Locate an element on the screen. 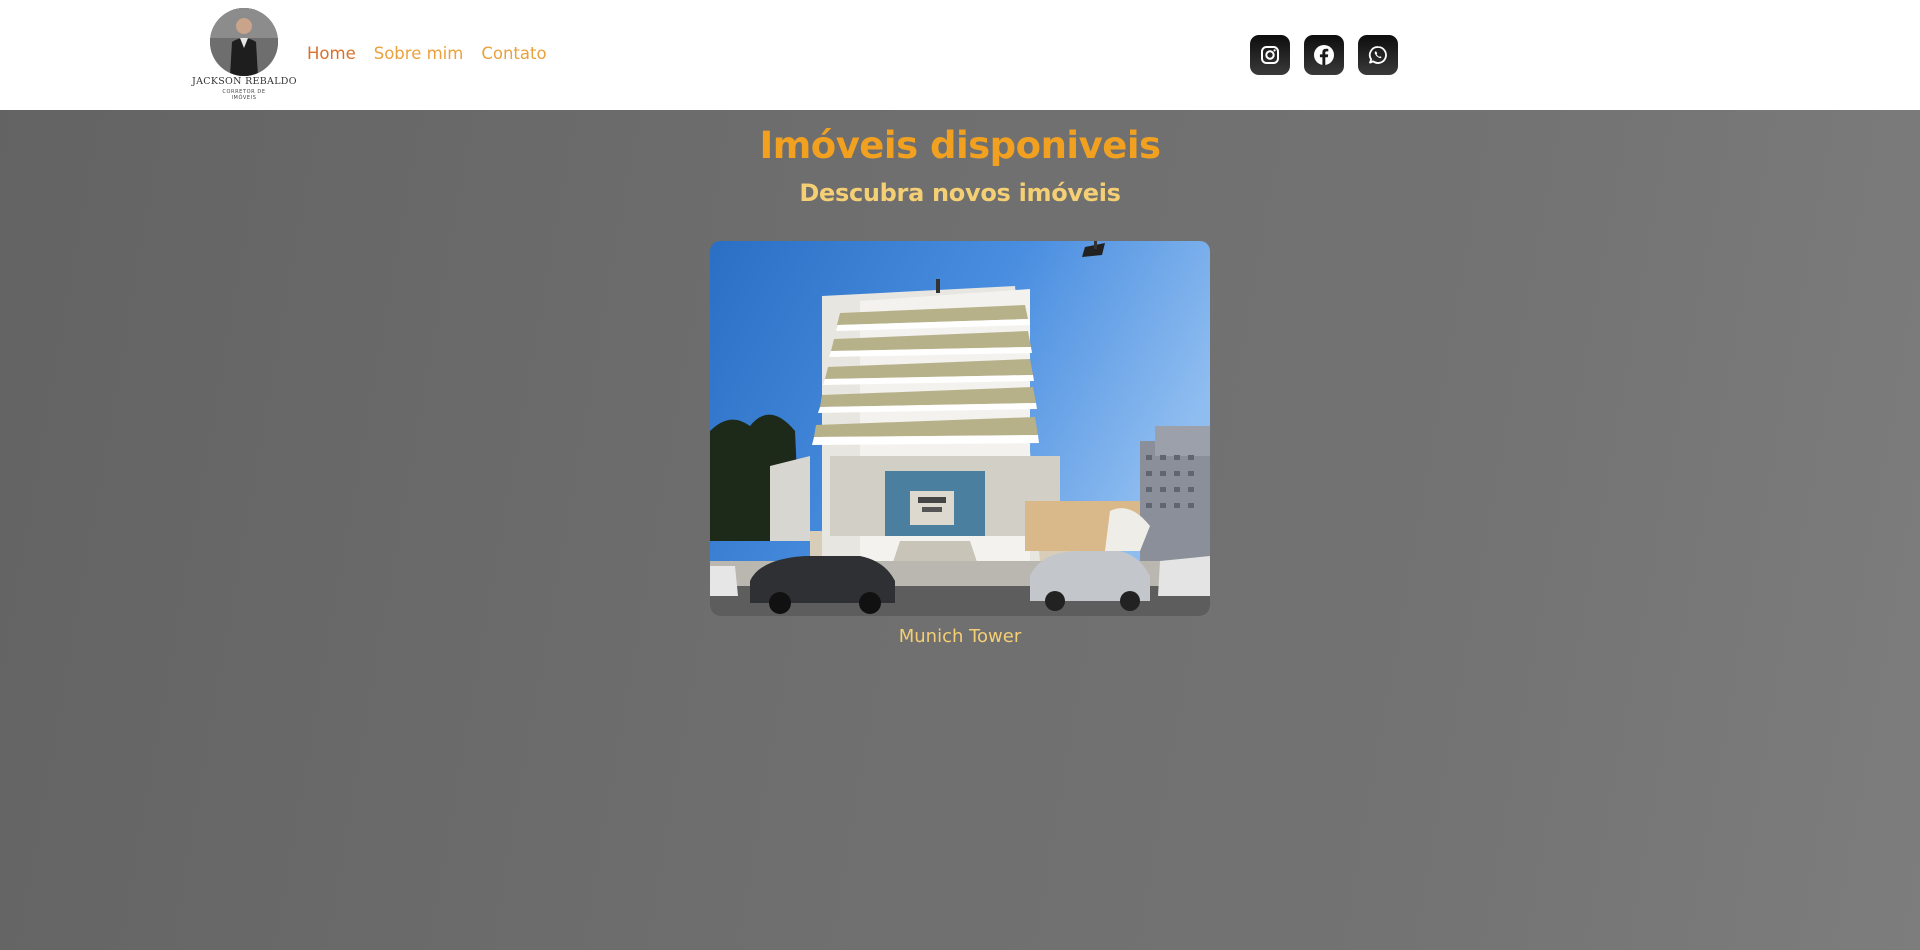 Image resolution: width=1920 pixels, height=950 pixels. nav-sobre-mim: Sobre mim is located at coordinates (419, 53).